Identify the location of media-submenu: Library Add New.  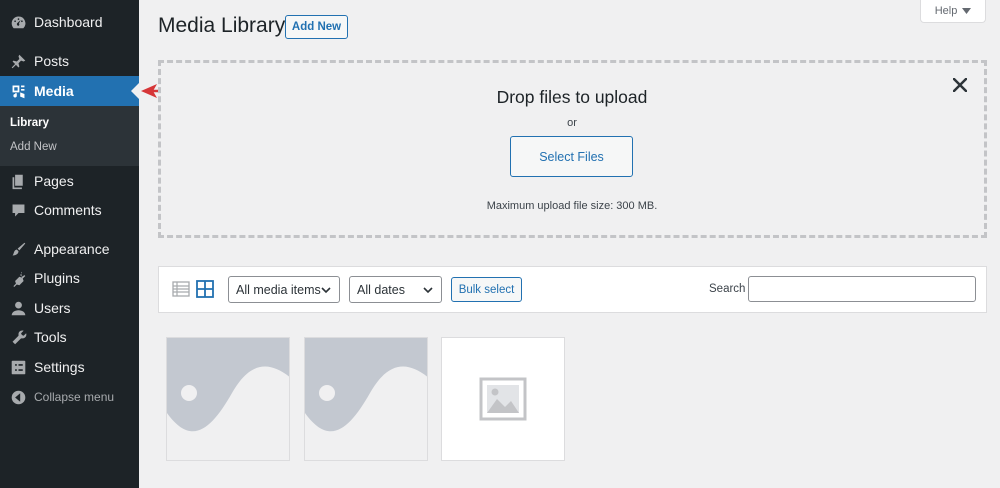
(69, 136).